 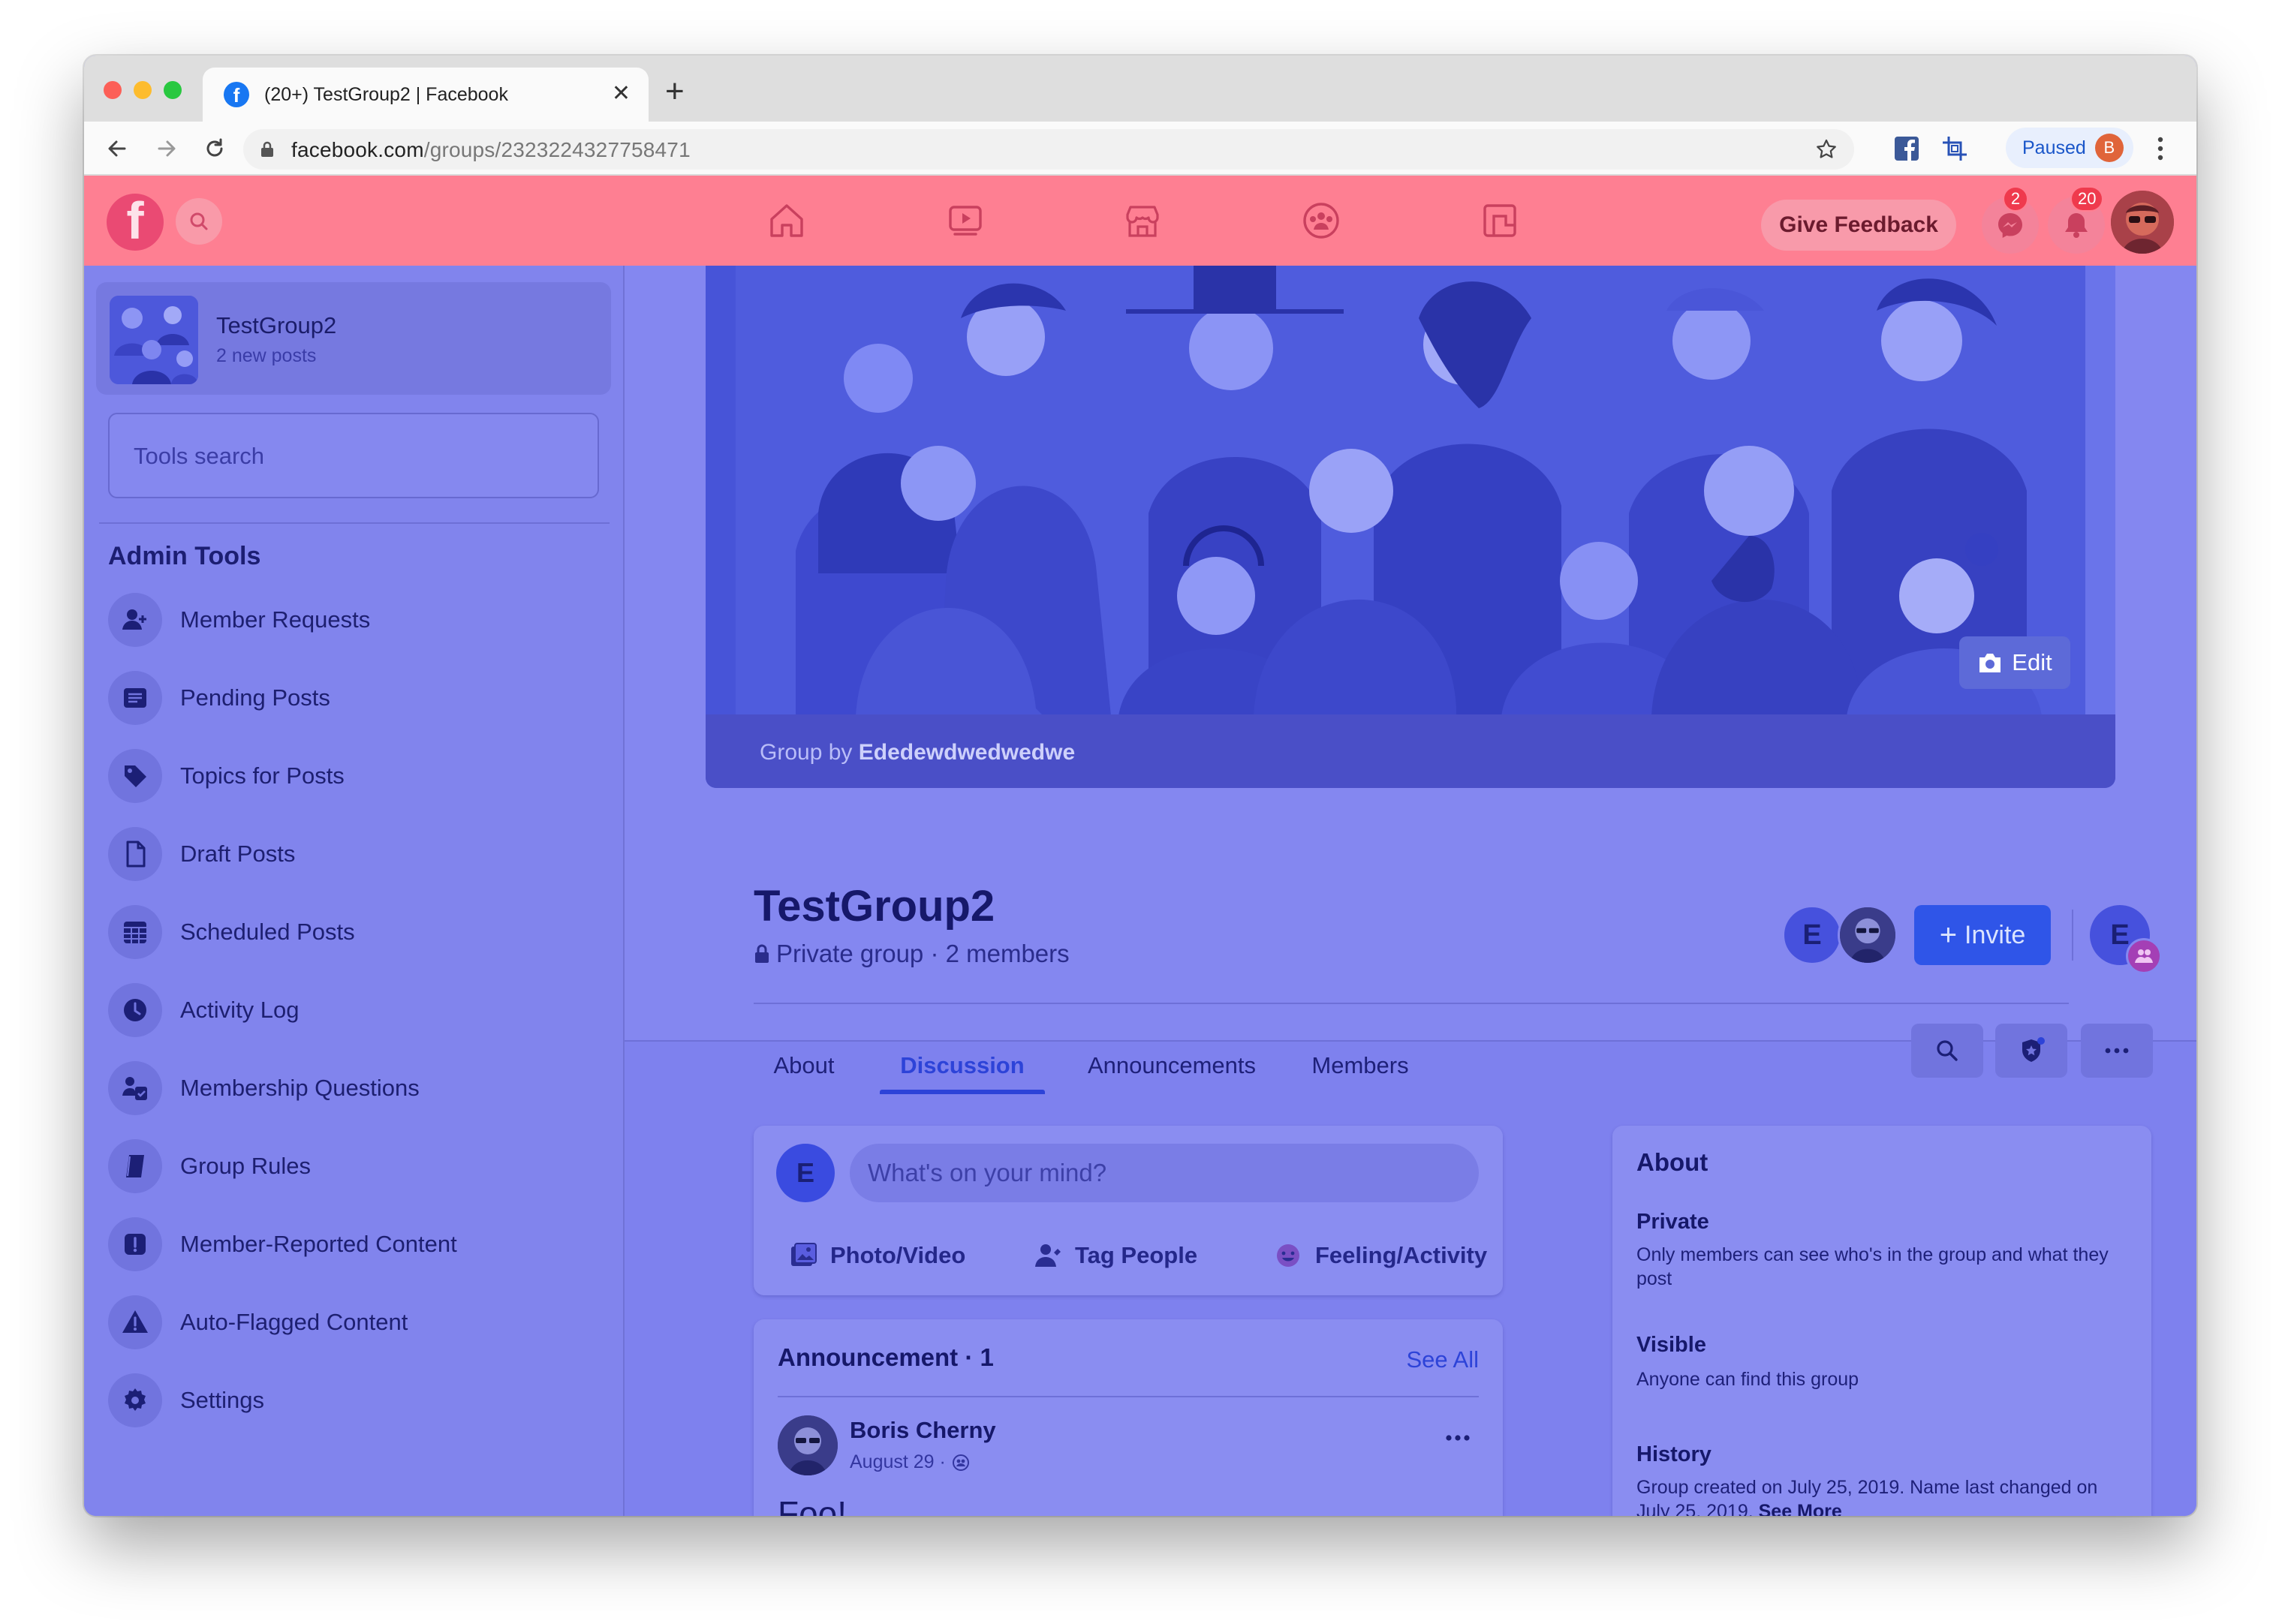 What do you see at coordinates (1947, 1051) in the screenshot?
I see `group-search-button` at bounding box center [1947, 1051].